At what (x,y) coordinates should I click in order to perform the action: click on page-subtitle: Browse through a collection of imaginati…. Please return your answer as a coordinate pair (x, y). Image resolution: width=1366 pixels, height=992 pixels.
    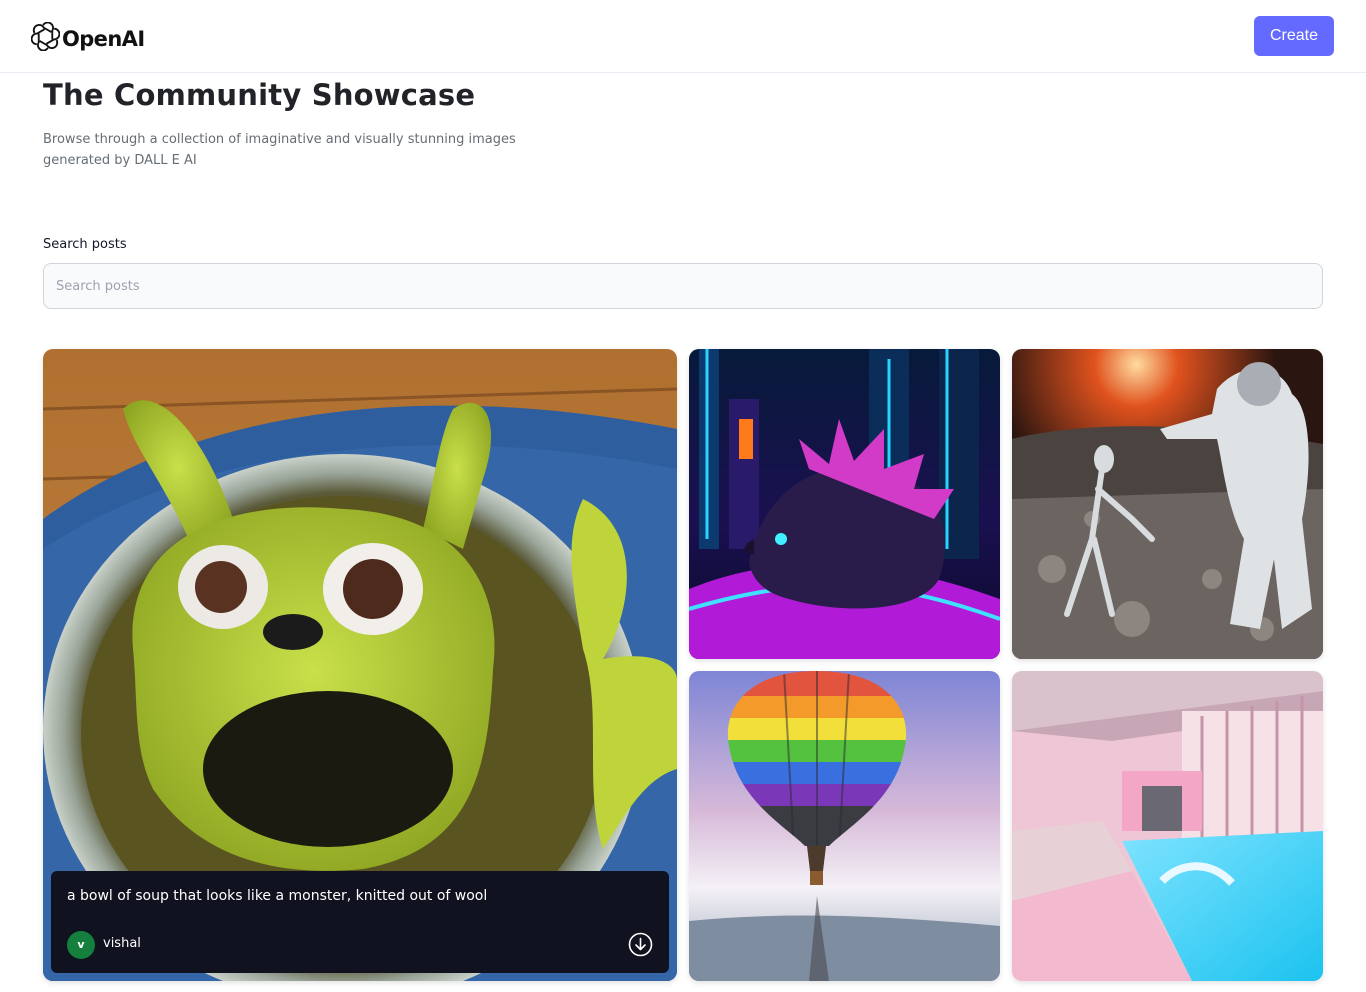
    Looking at the image, I should click on (279, 150).